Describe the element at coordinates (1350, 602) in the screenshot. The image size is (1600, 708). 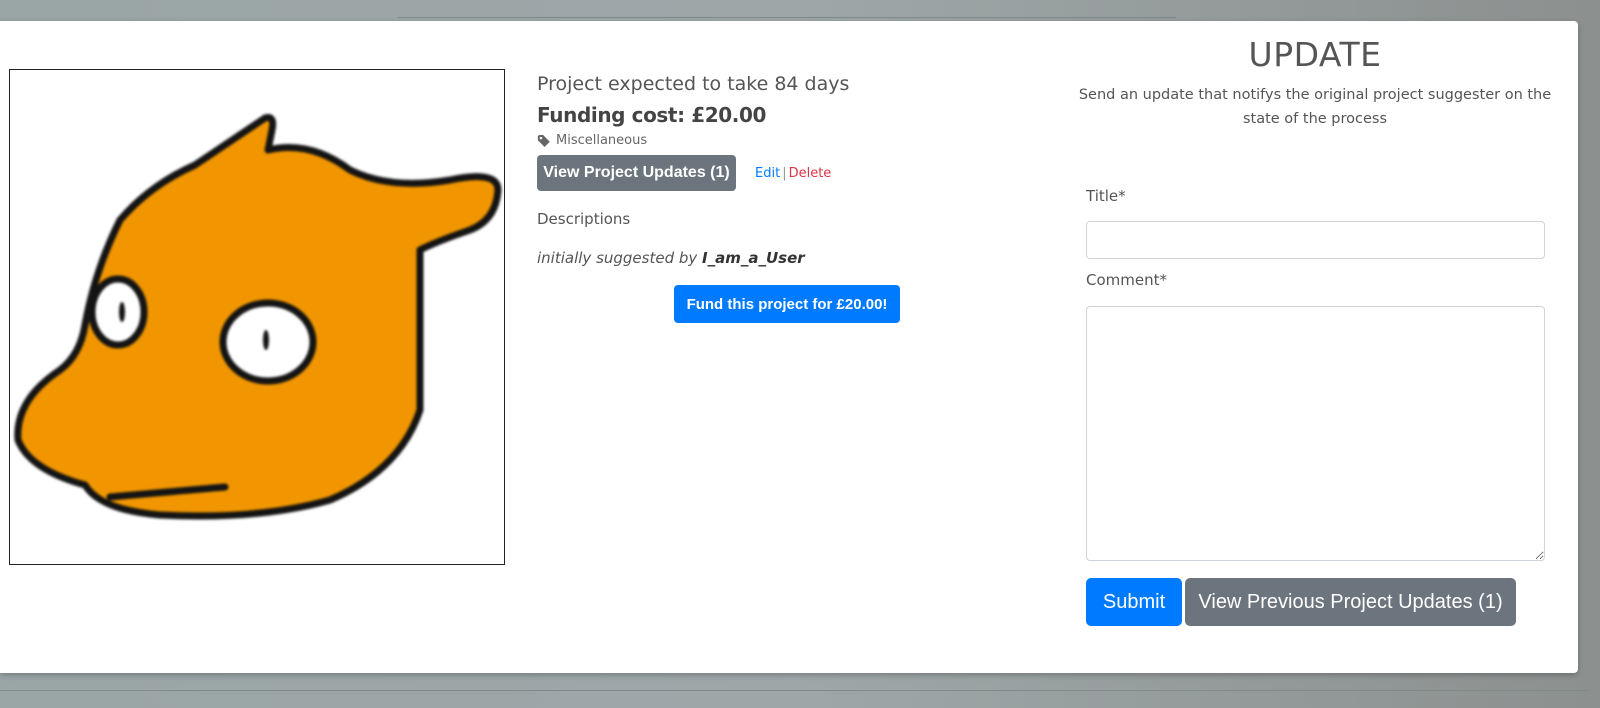
I see `view-previous-updates-button: View Previous Project Updates (1)` at that location.